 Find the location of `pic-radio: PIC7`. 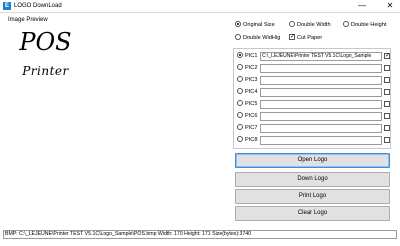

pic-radio: PIC7 is located at coordinates (247, 128).